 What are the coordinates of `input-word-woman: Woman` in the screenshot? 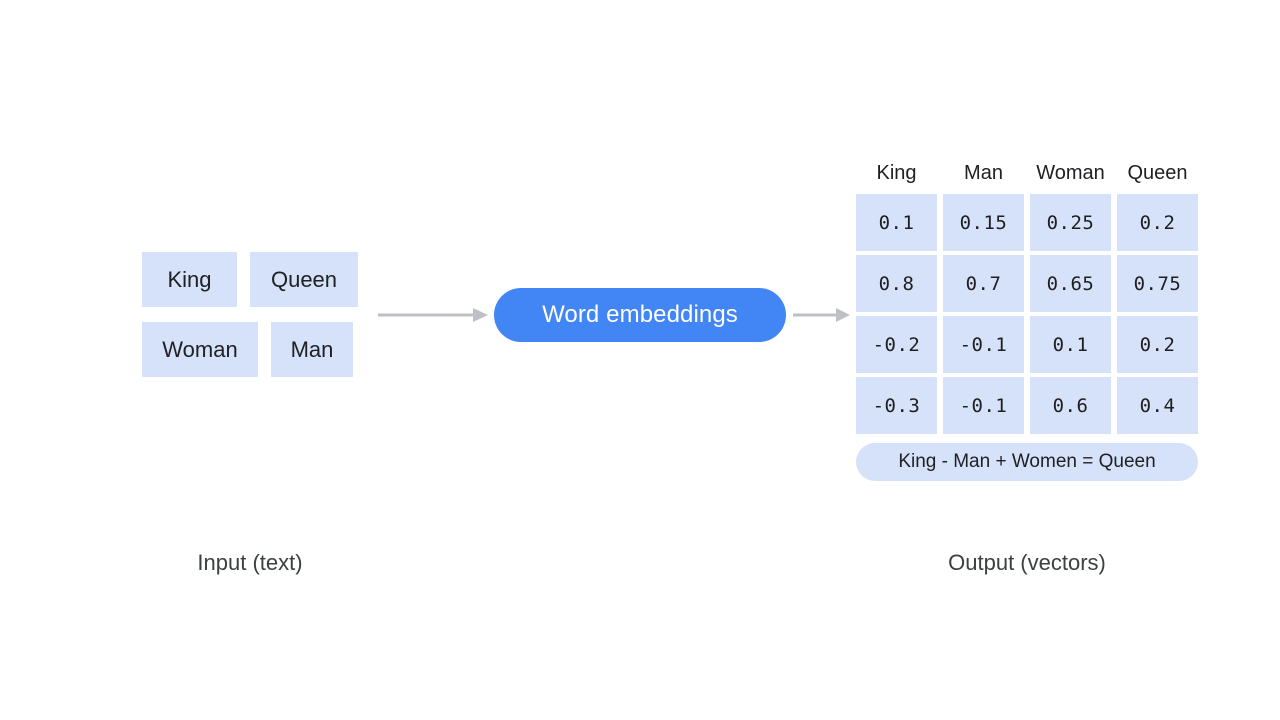 It's located at (200, 349).